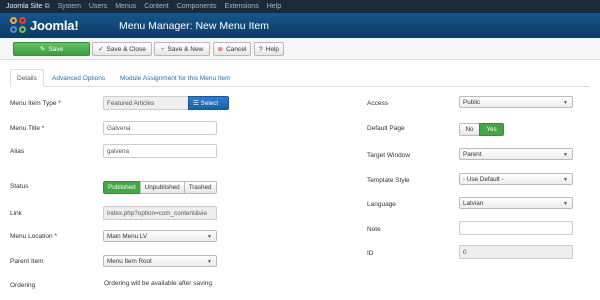  I want to click on default-page-toggle: No Yes, so click(481, 129).